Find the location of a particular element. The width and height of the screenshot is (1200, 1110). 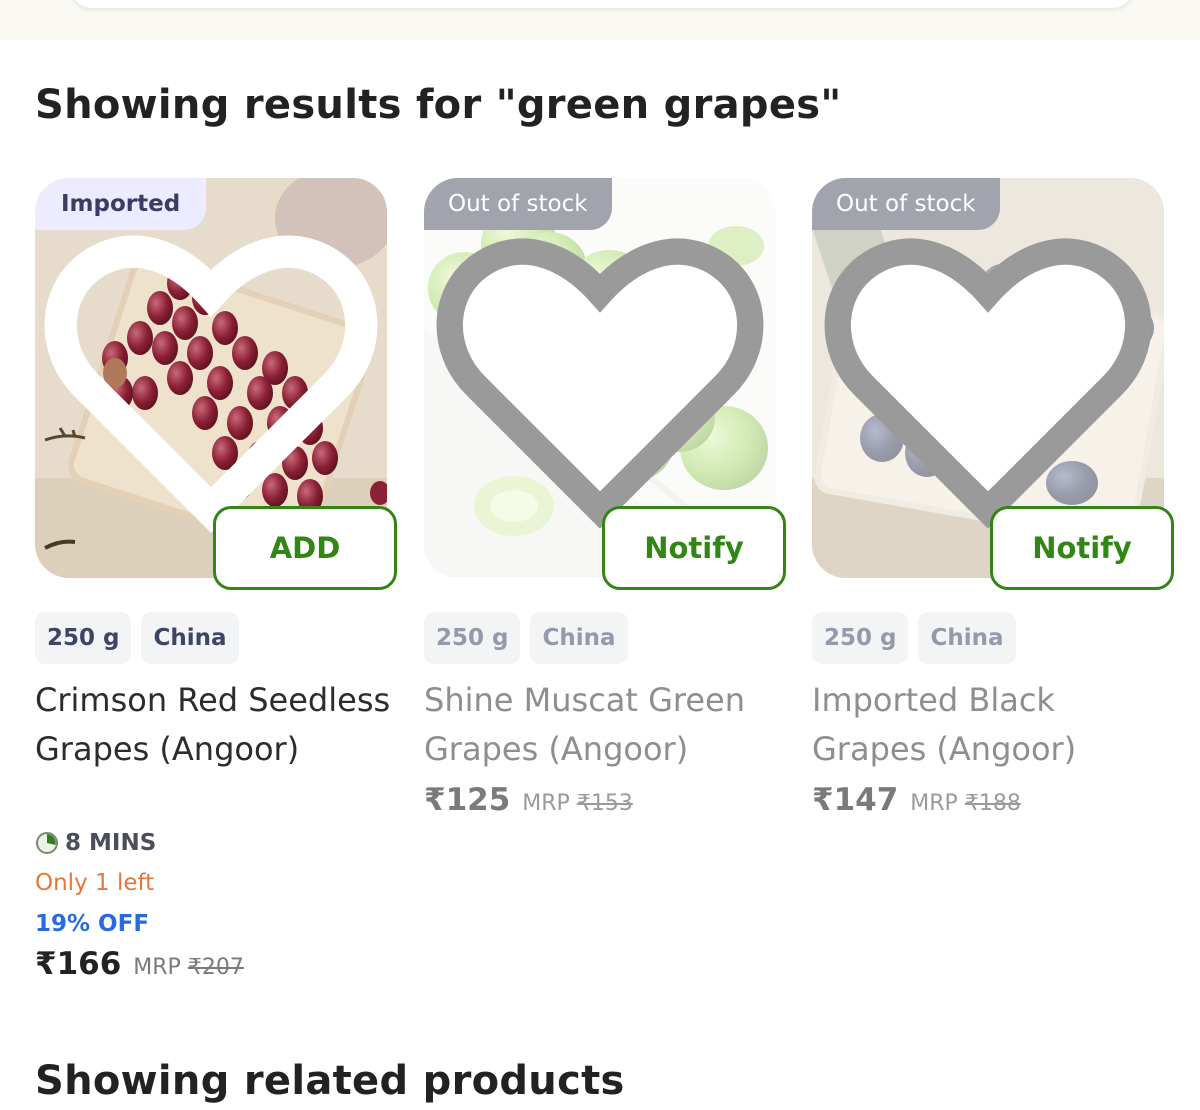

delivery-eta: 8 MINS is located at coordinates (95, 843).